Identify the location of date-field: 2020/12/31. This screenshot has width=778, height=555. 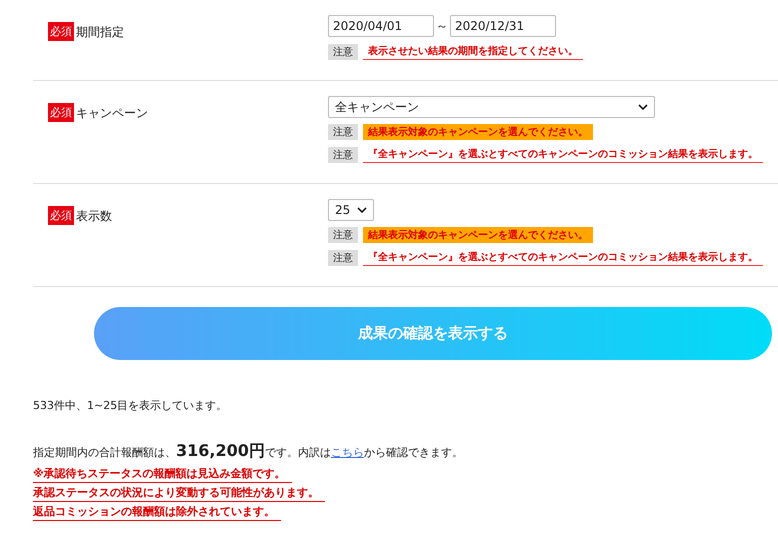
(503, 26).